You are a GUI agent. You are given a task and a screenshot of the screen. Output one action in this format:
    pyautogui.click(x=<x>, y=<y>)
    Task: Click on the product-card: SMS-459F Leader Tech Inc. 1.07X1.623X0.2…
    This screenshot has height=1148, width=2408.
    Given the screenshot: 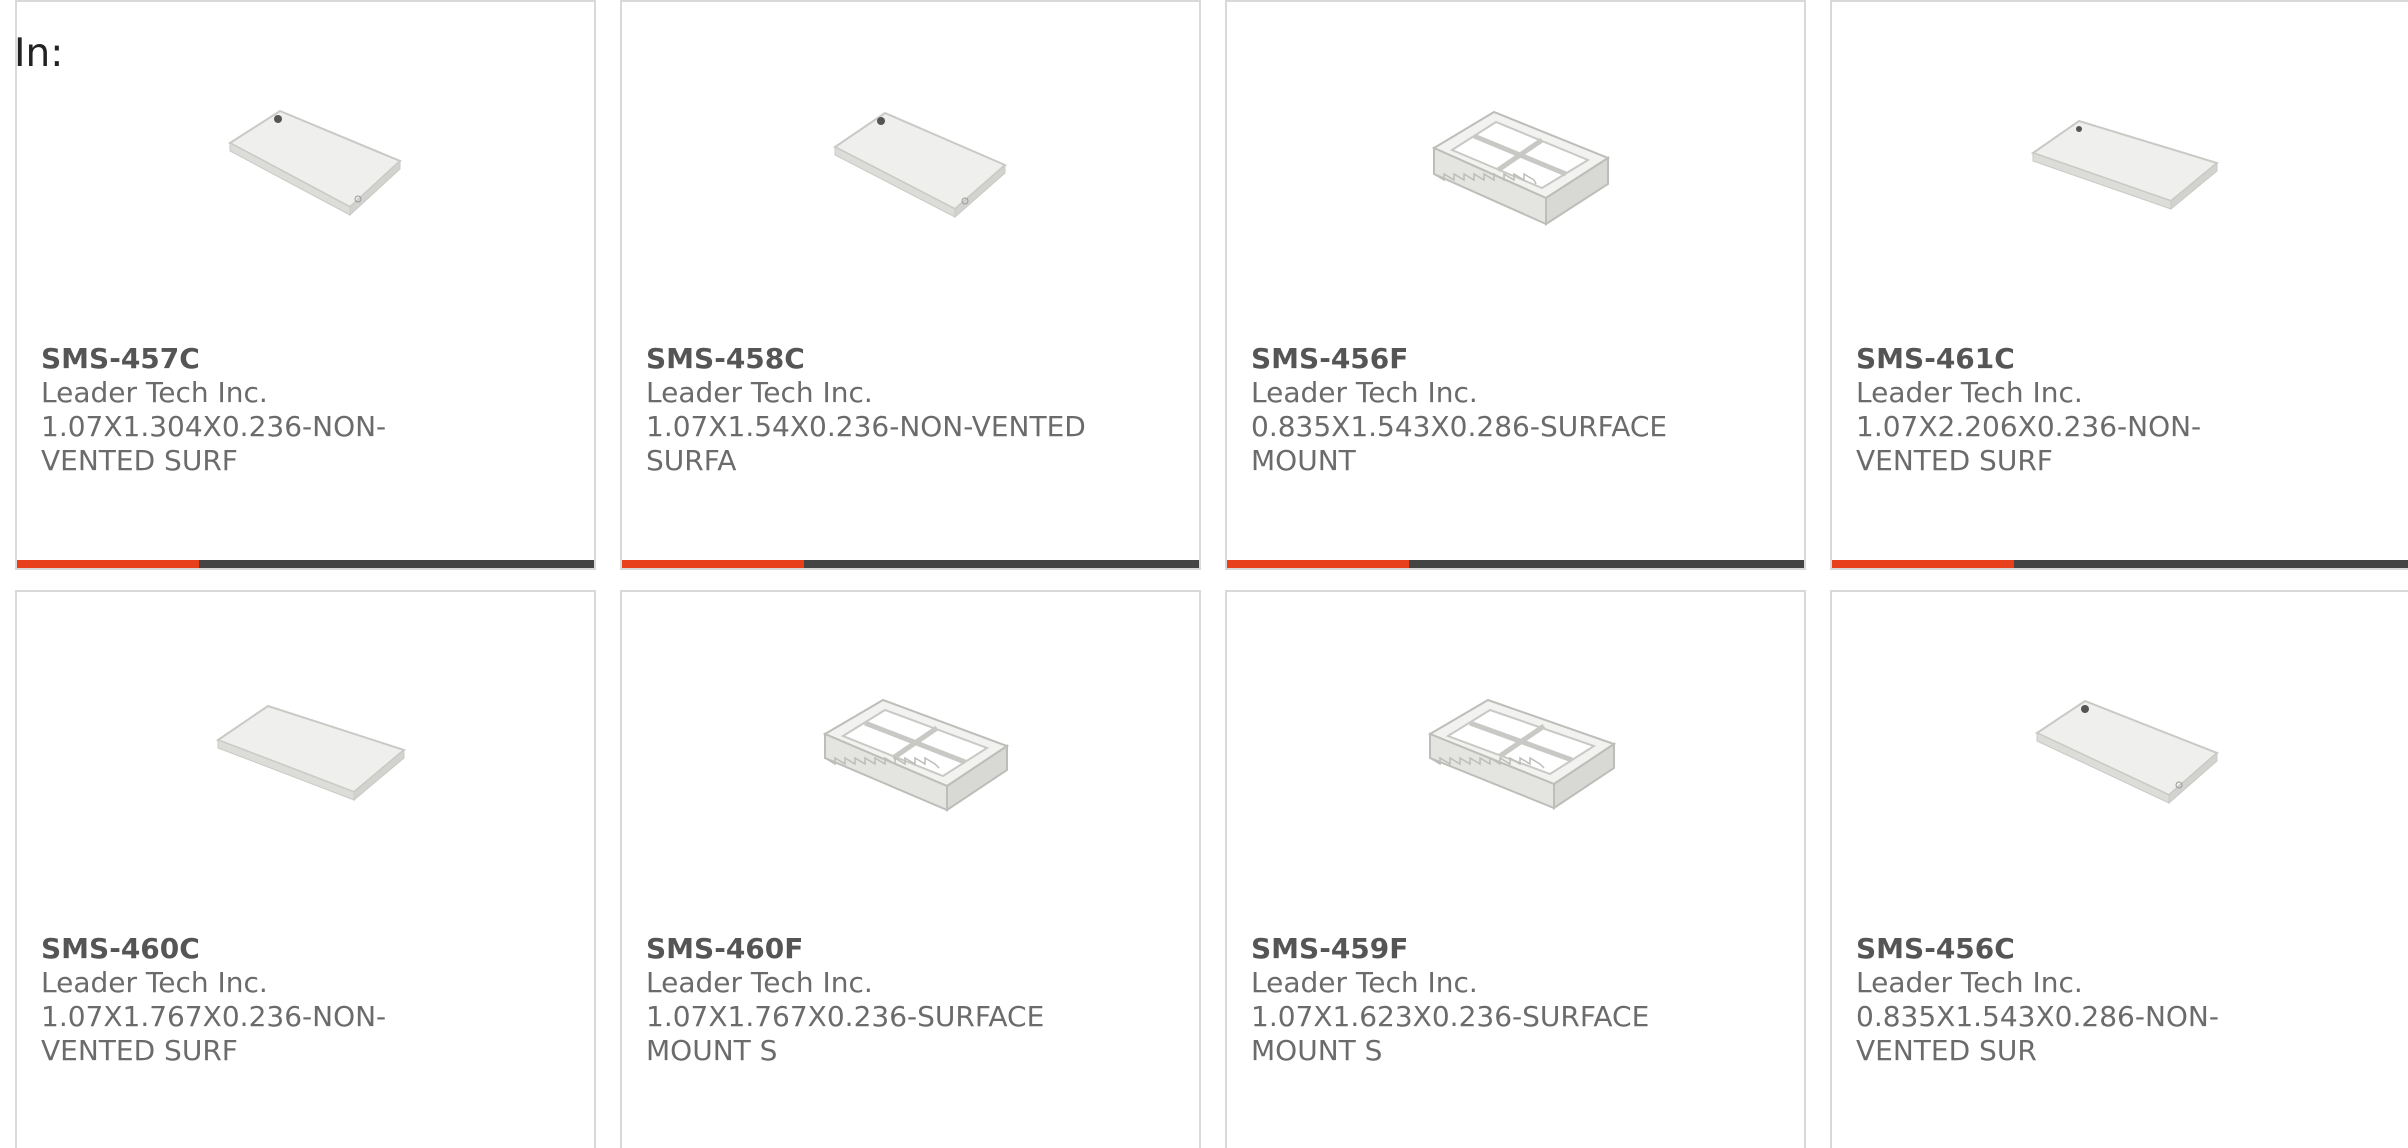 What is the action you would take?
    pyautogui.click(x=1515, y=869)
    